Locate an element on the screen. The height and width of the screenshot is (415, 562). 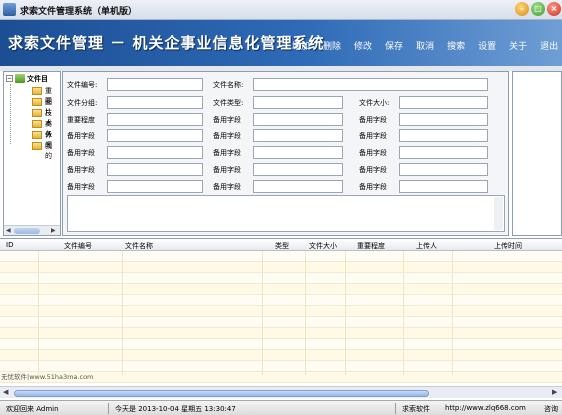
collapse-icon: − is located at coordinates (9, 78).